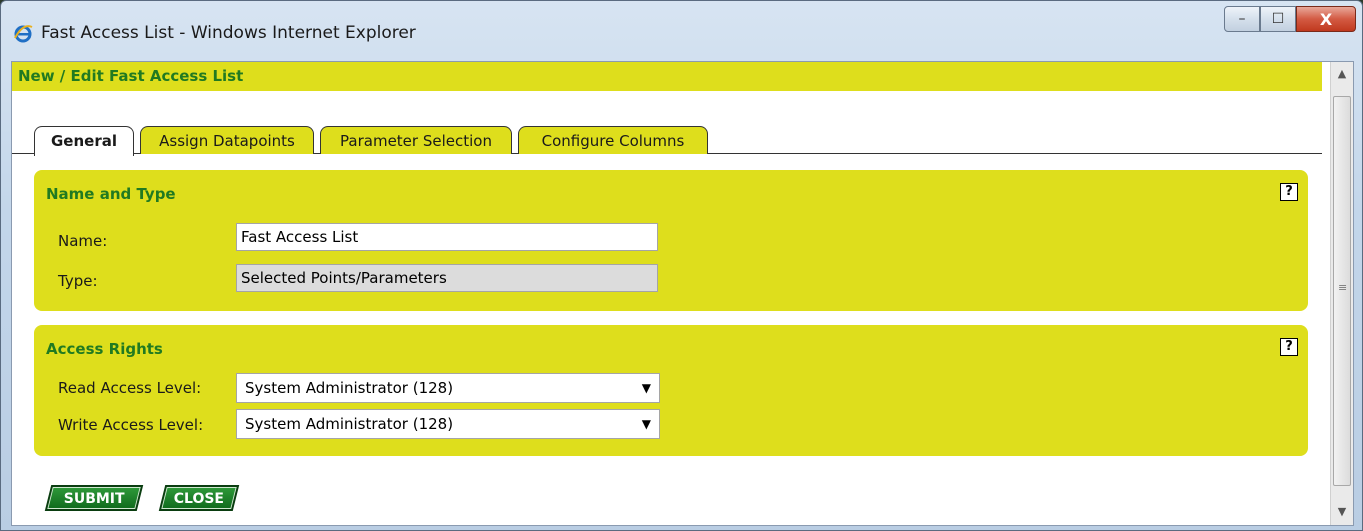  What do you see at coordinates (131, 425) in the screenshot?
I see `write-access-label: Write Access Level:` at bounding box center [131, 425].